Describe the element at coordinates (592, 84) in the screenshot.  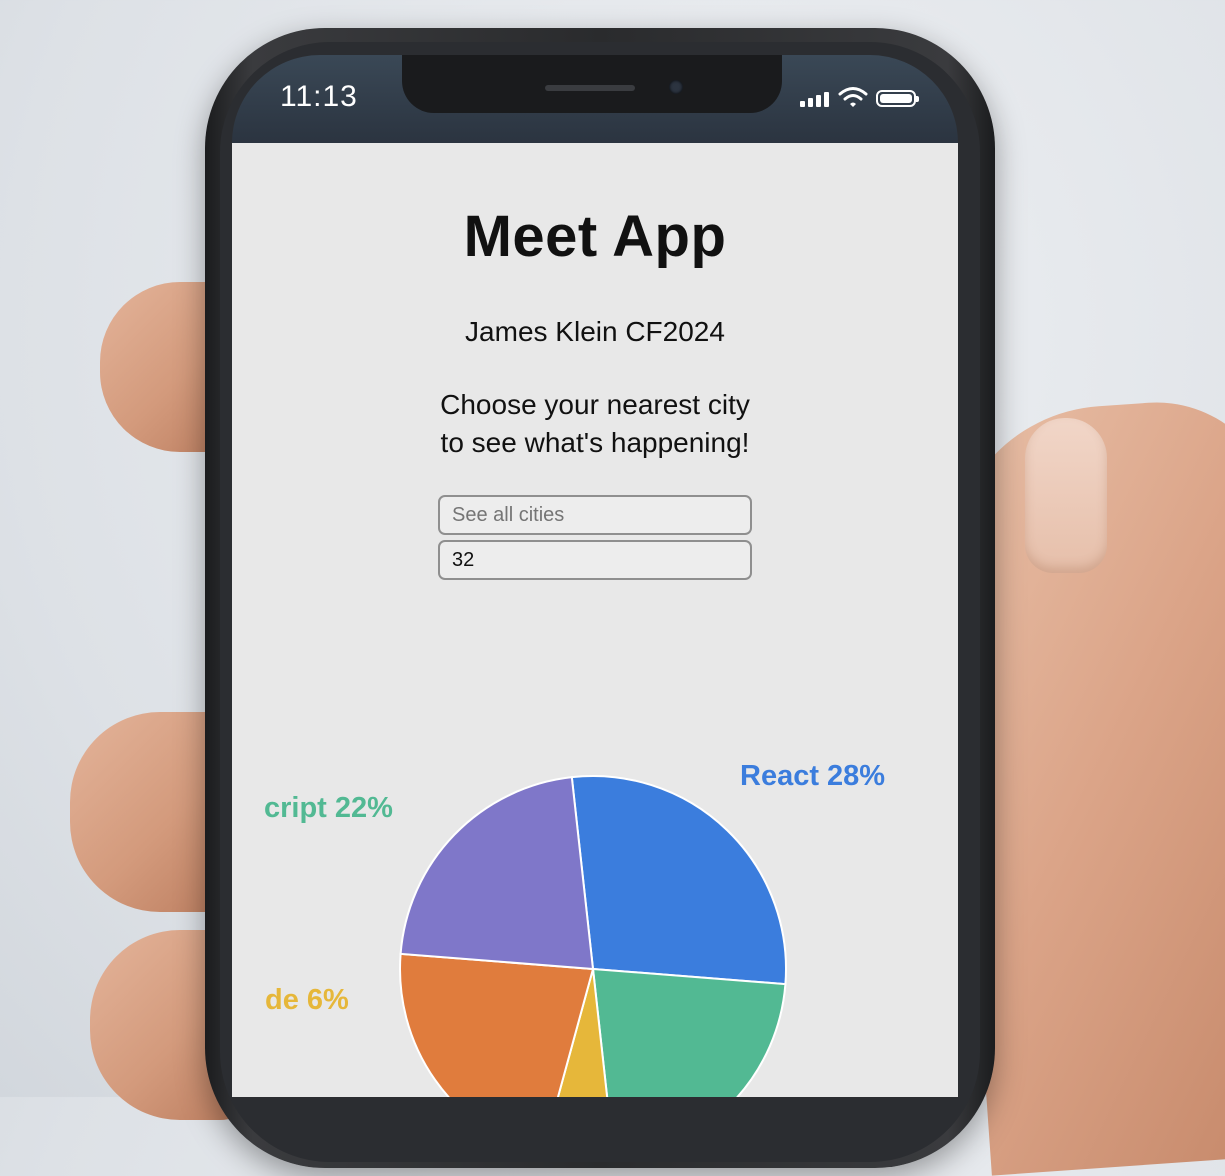
I see `phone-notch` at that location.